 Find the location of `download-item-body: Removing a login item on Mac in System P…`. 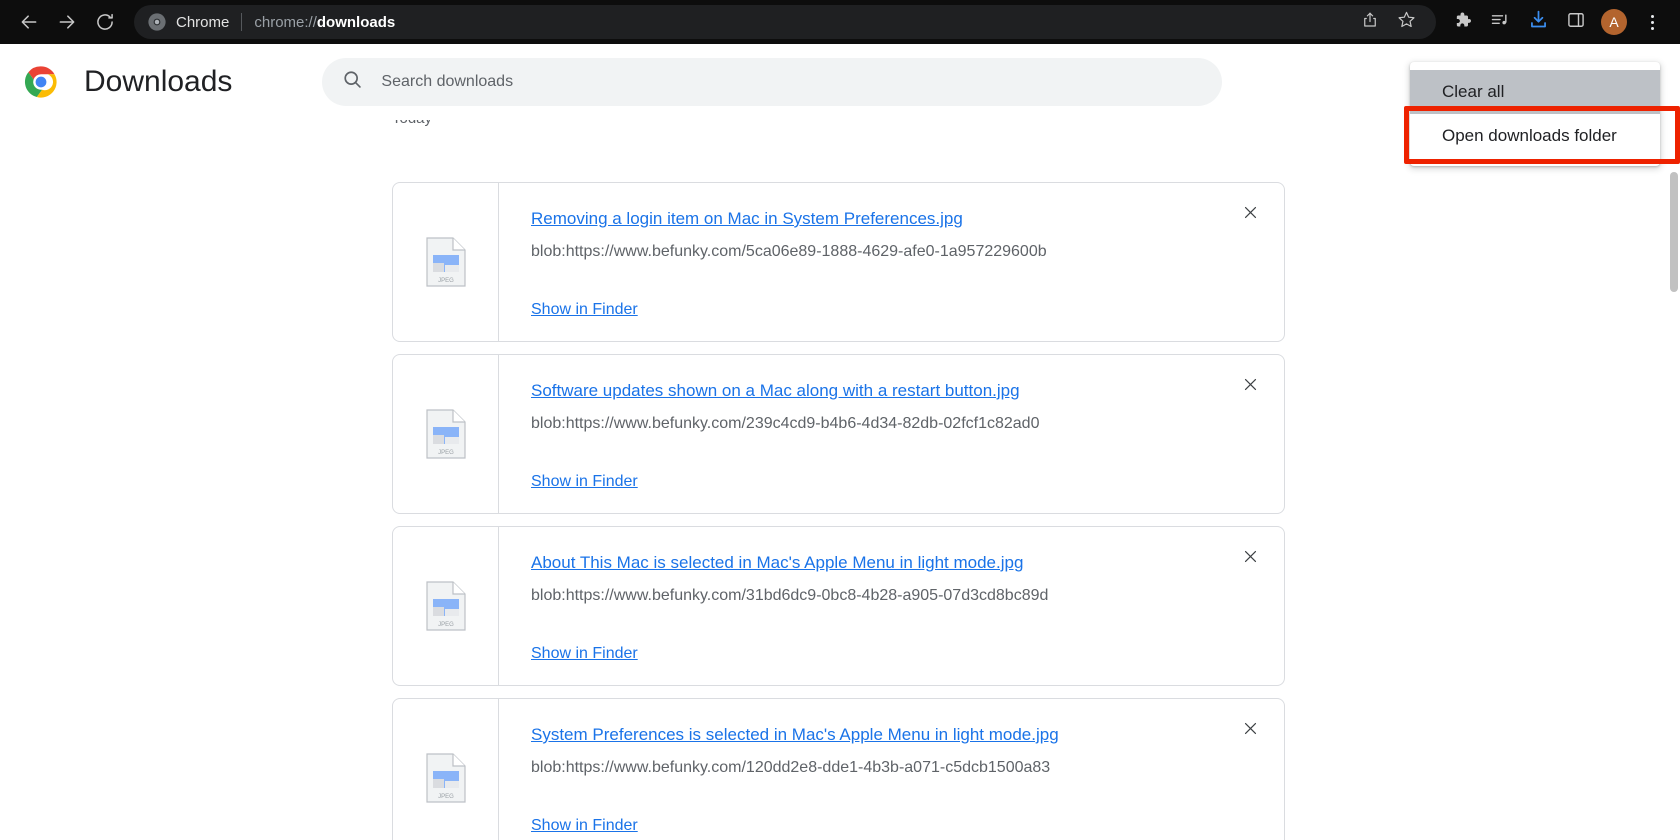

download-item-body: Removing a login item on Mac in System P… is located at coordinates (891, 262).